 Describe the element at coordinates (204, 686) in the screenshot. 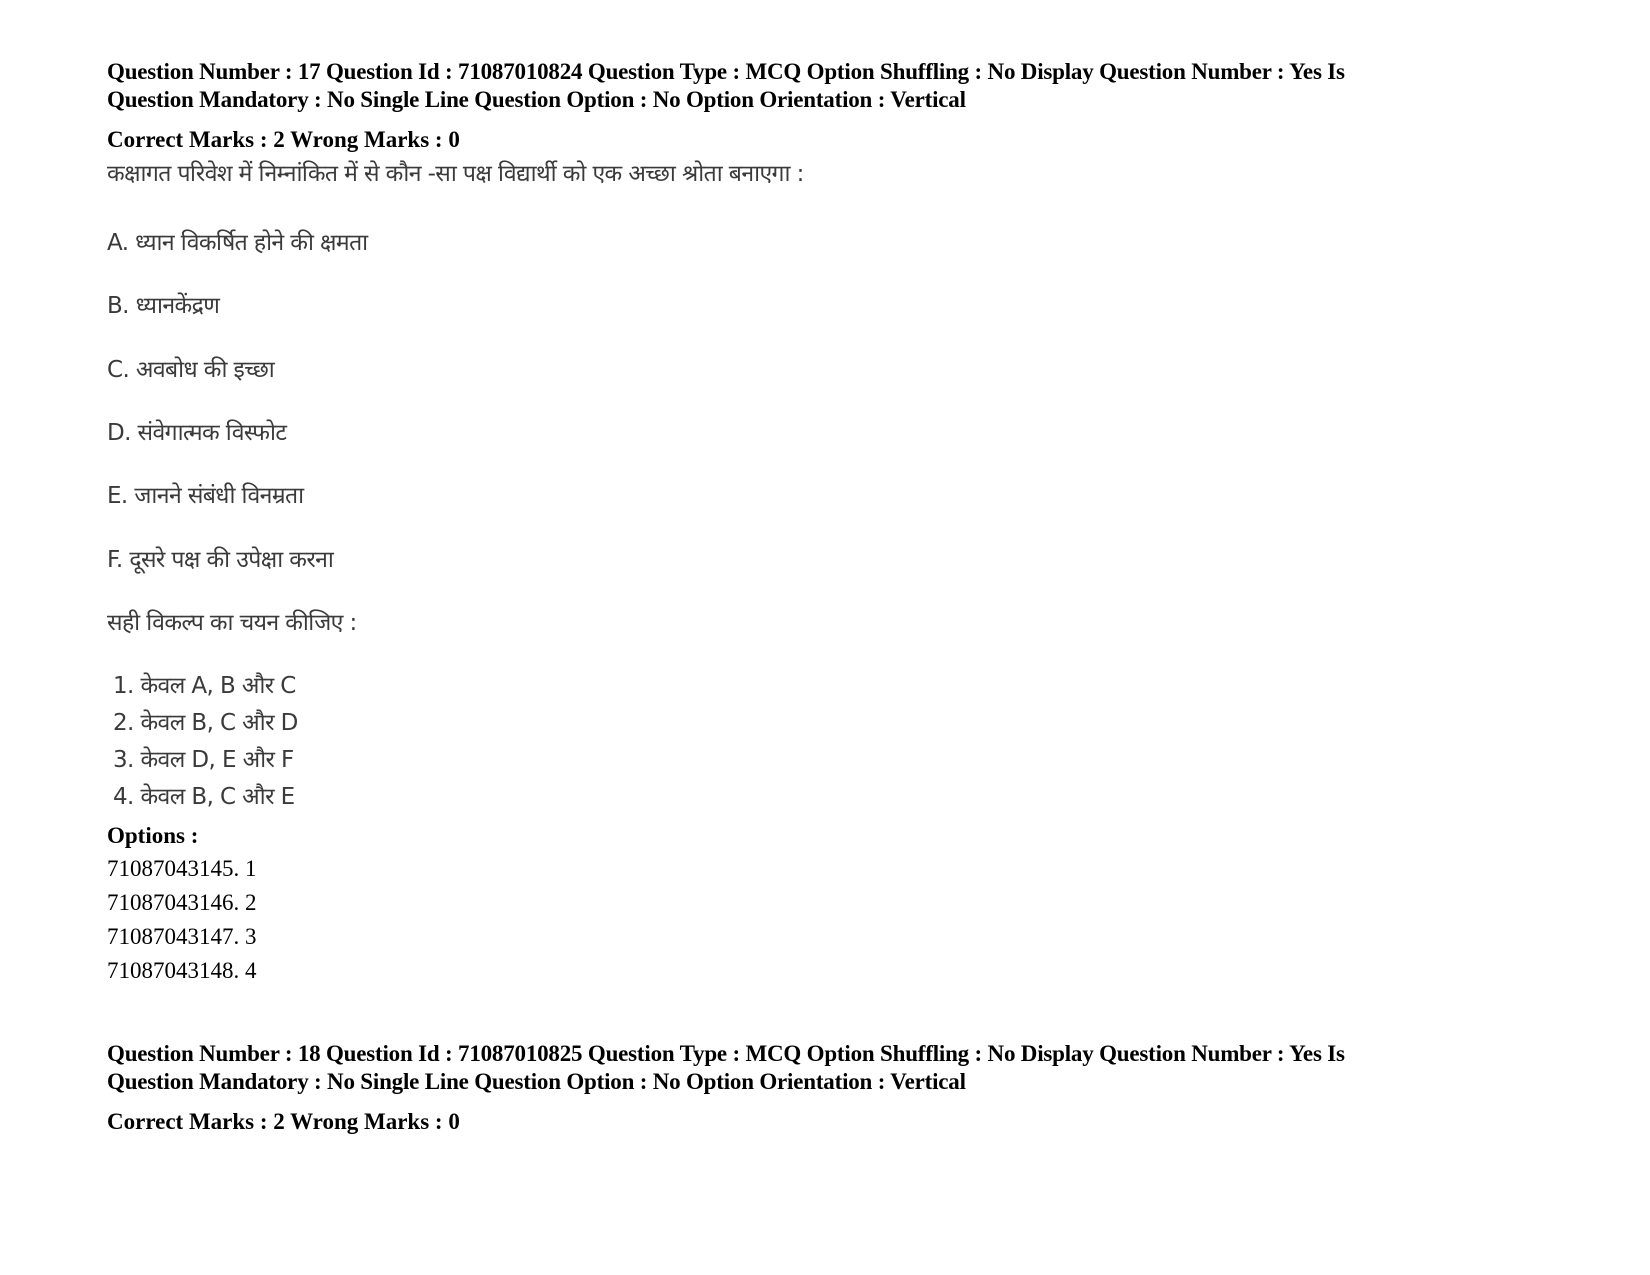

I see `choice-1: 1. केवल A, B और C` at that location.